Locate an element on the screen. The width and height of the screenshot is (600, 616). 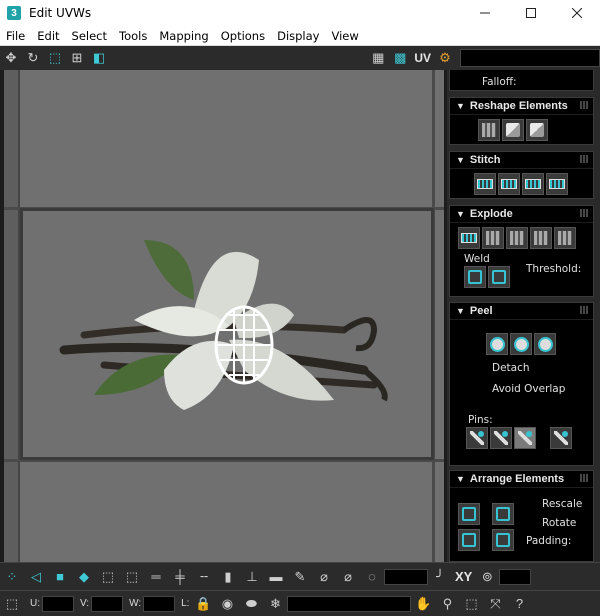
reshape-header: ▼ Reshape Elements is located at coordinates (521, 106).